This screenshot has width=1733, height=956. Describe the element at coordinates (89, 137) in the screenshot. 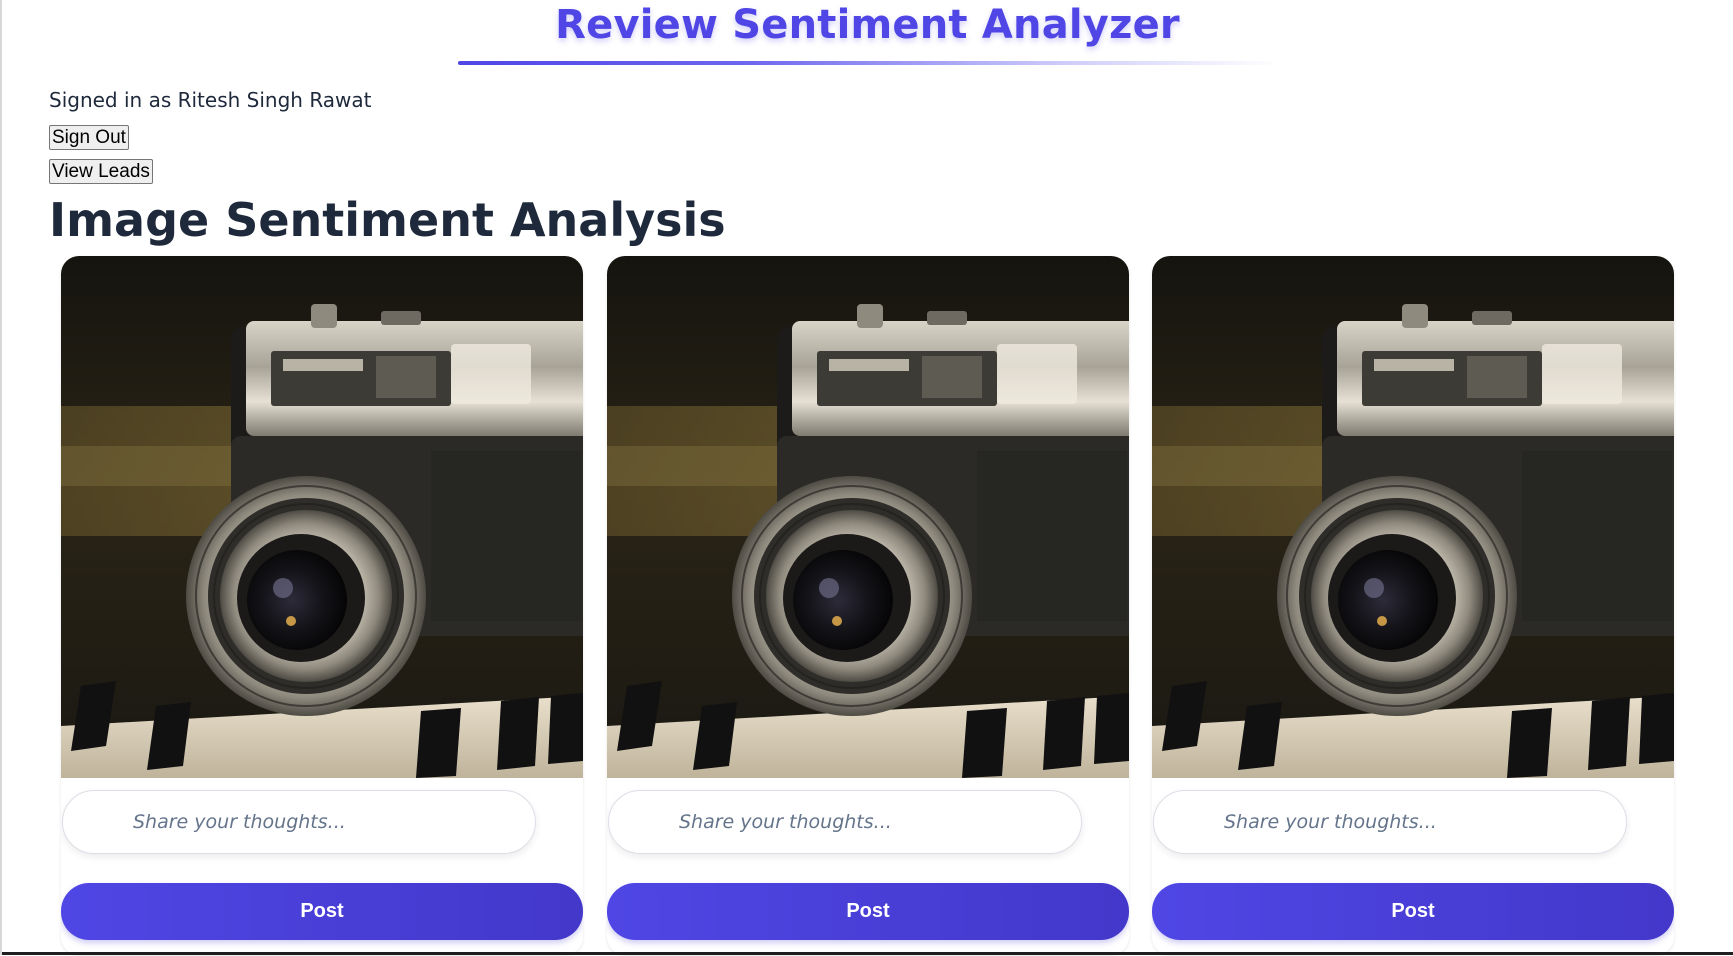

I see `sign-out-button: Sign Out` at that location.